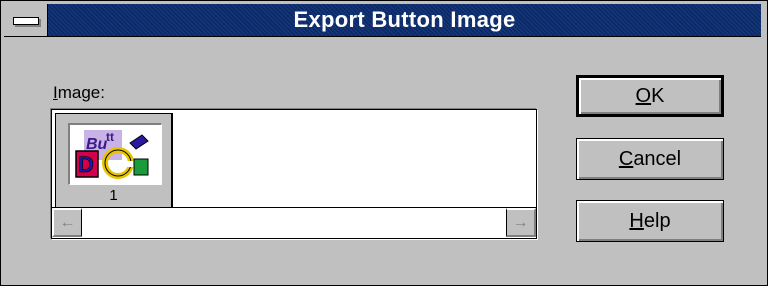 The height and width of the screenshot is (286, 768). I want to click on image-list-item: Bu tt D 1, so click(114, 161).